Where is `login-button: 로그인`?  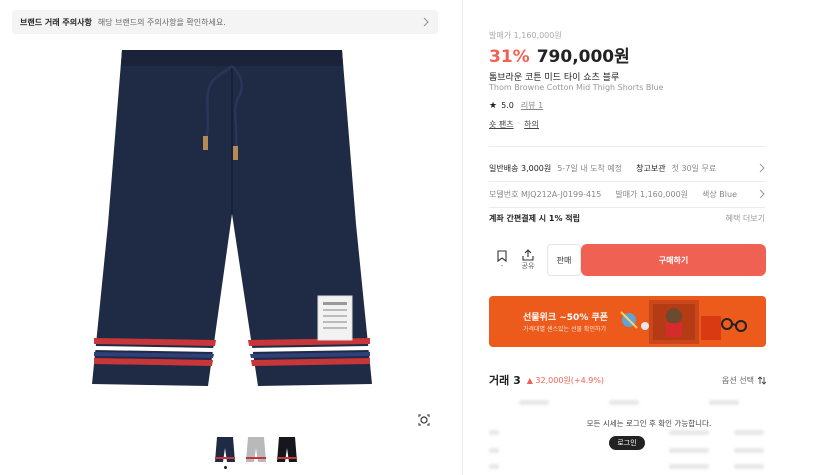 login-button: 로그인 is located at coordinates (627, 443).